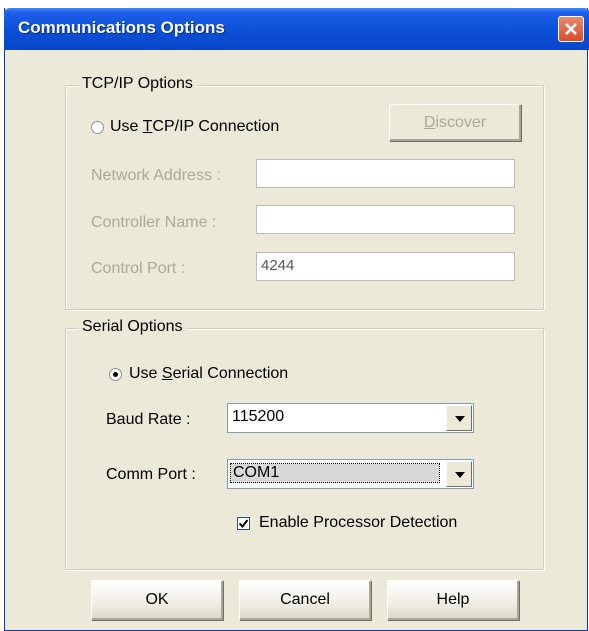 This screenshot has height=631, width=589. I want to click on comm-port-select: COM1, so click(350, 474).